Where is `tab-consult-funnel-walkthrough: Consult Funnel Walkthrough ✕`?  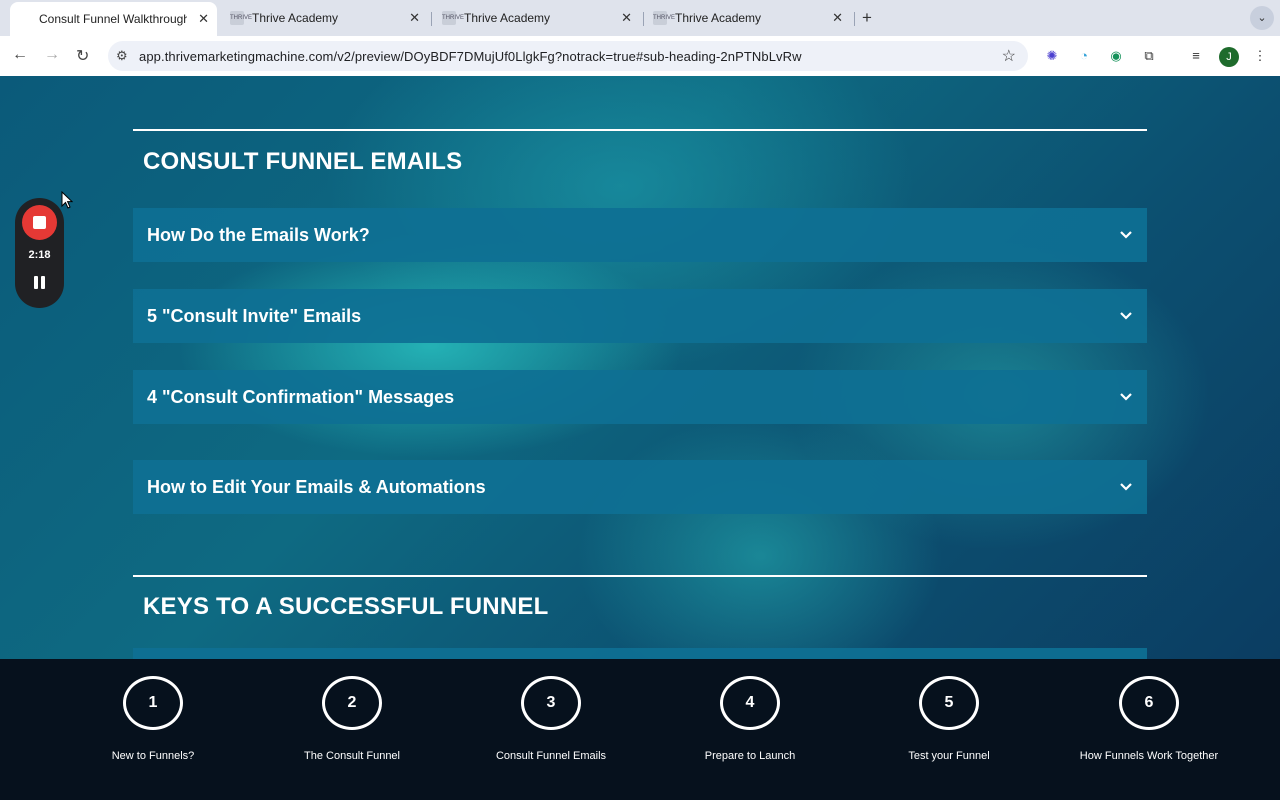
tab-consult-funnel-walkthrough: Consult Funnel Walkthrough ✕ is located at coordinates (113, 19).